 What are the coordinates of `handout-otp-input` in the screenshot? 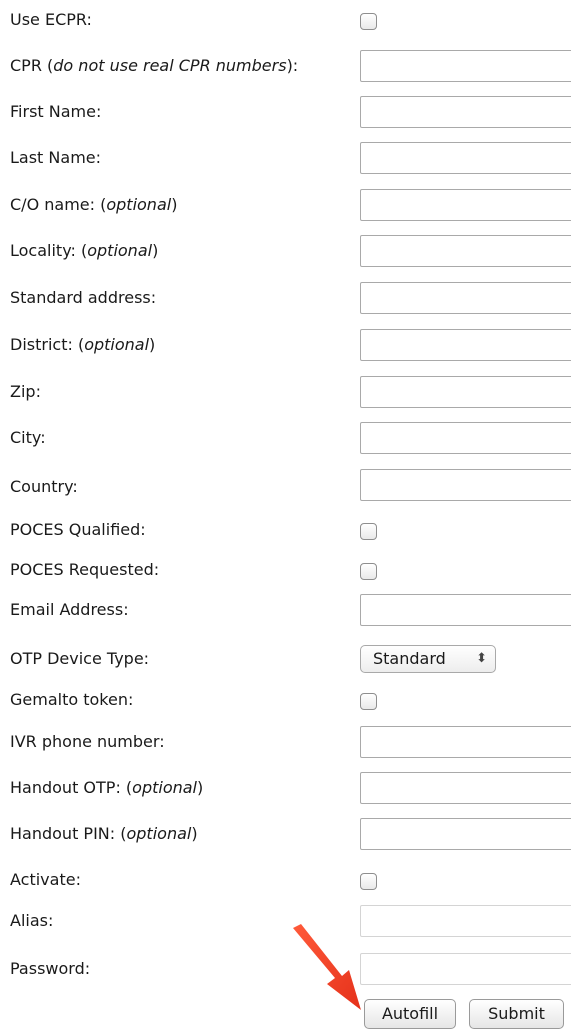 It's located at (465, 788).